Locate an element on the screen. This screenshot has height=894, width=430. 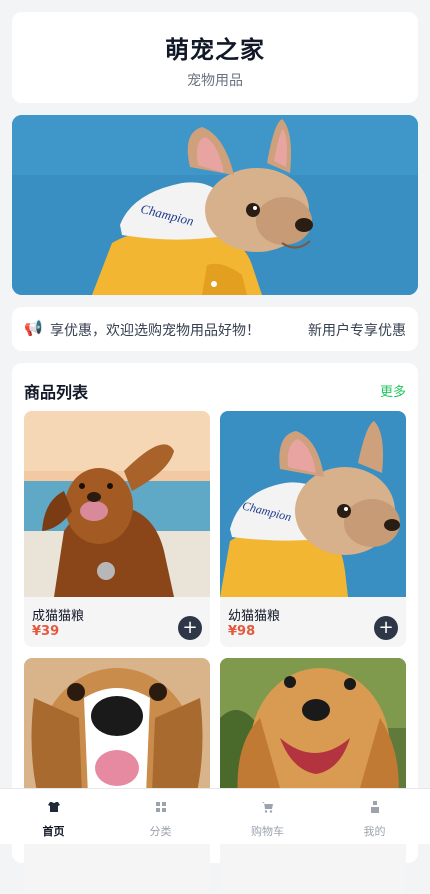
page-subtitle: 宠物用品 is located at coordinates (215, 81).